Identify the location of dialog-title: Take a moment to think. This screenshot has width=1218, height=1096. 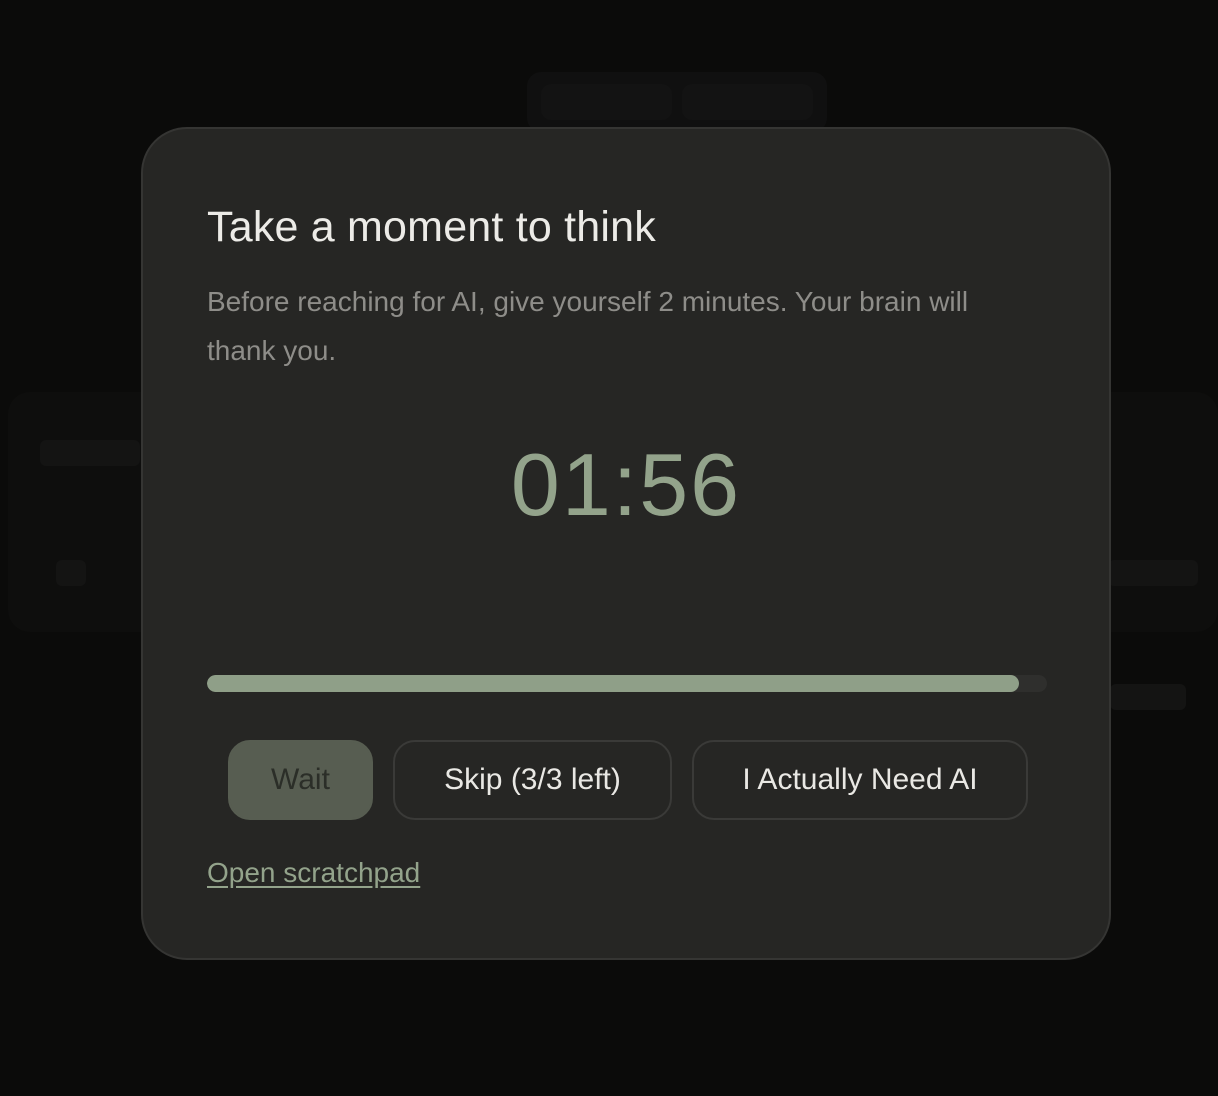
(431, 227).